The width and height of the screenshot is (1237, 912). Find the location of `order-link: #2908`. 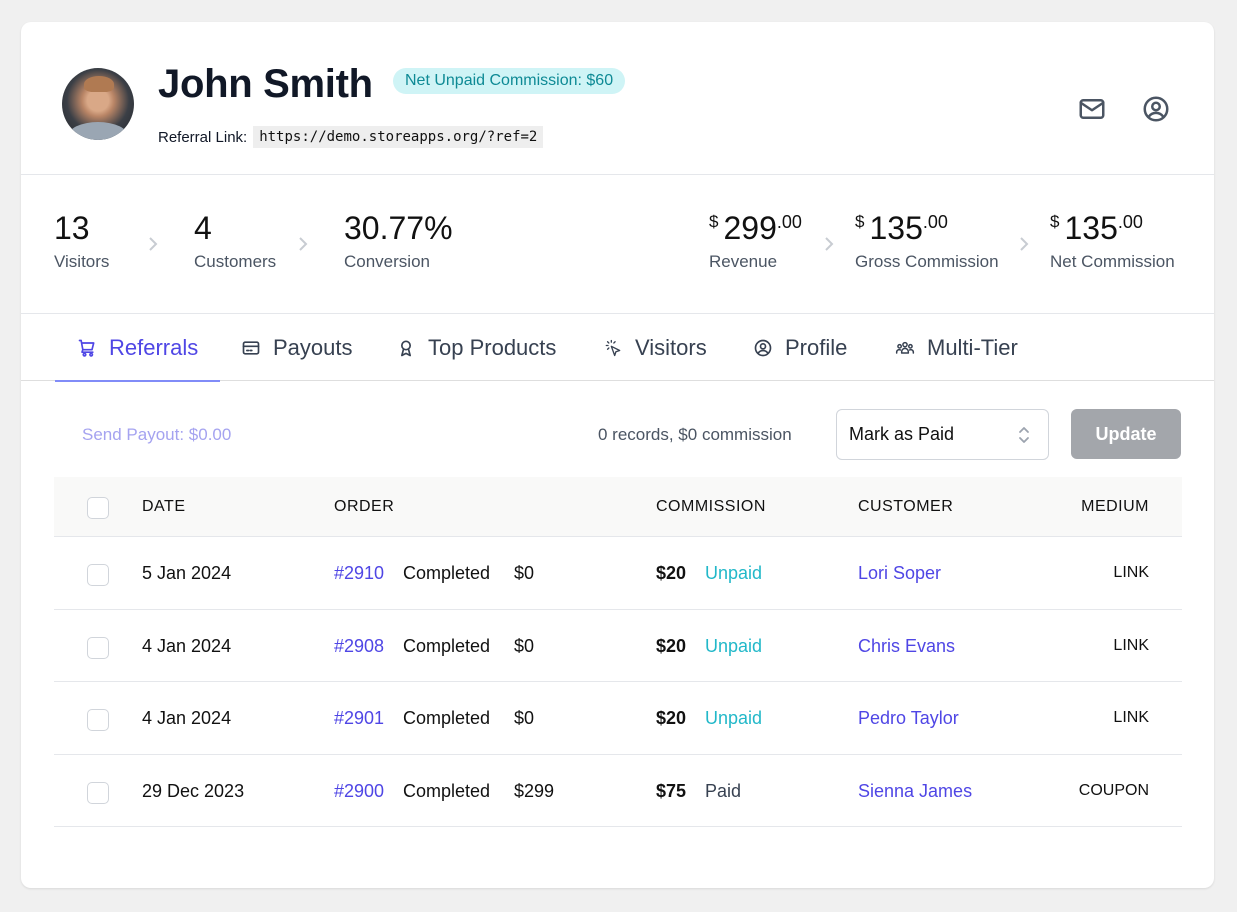

order-link: #2908 is located at coordinates (359, 646).